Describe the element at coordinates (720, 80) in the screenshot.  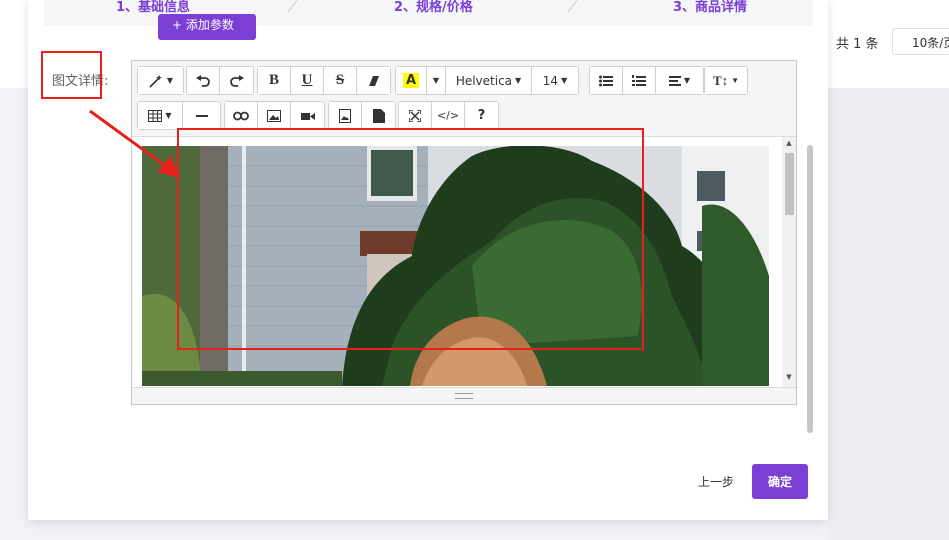
I see `text-height-icon: T↕` at that location.